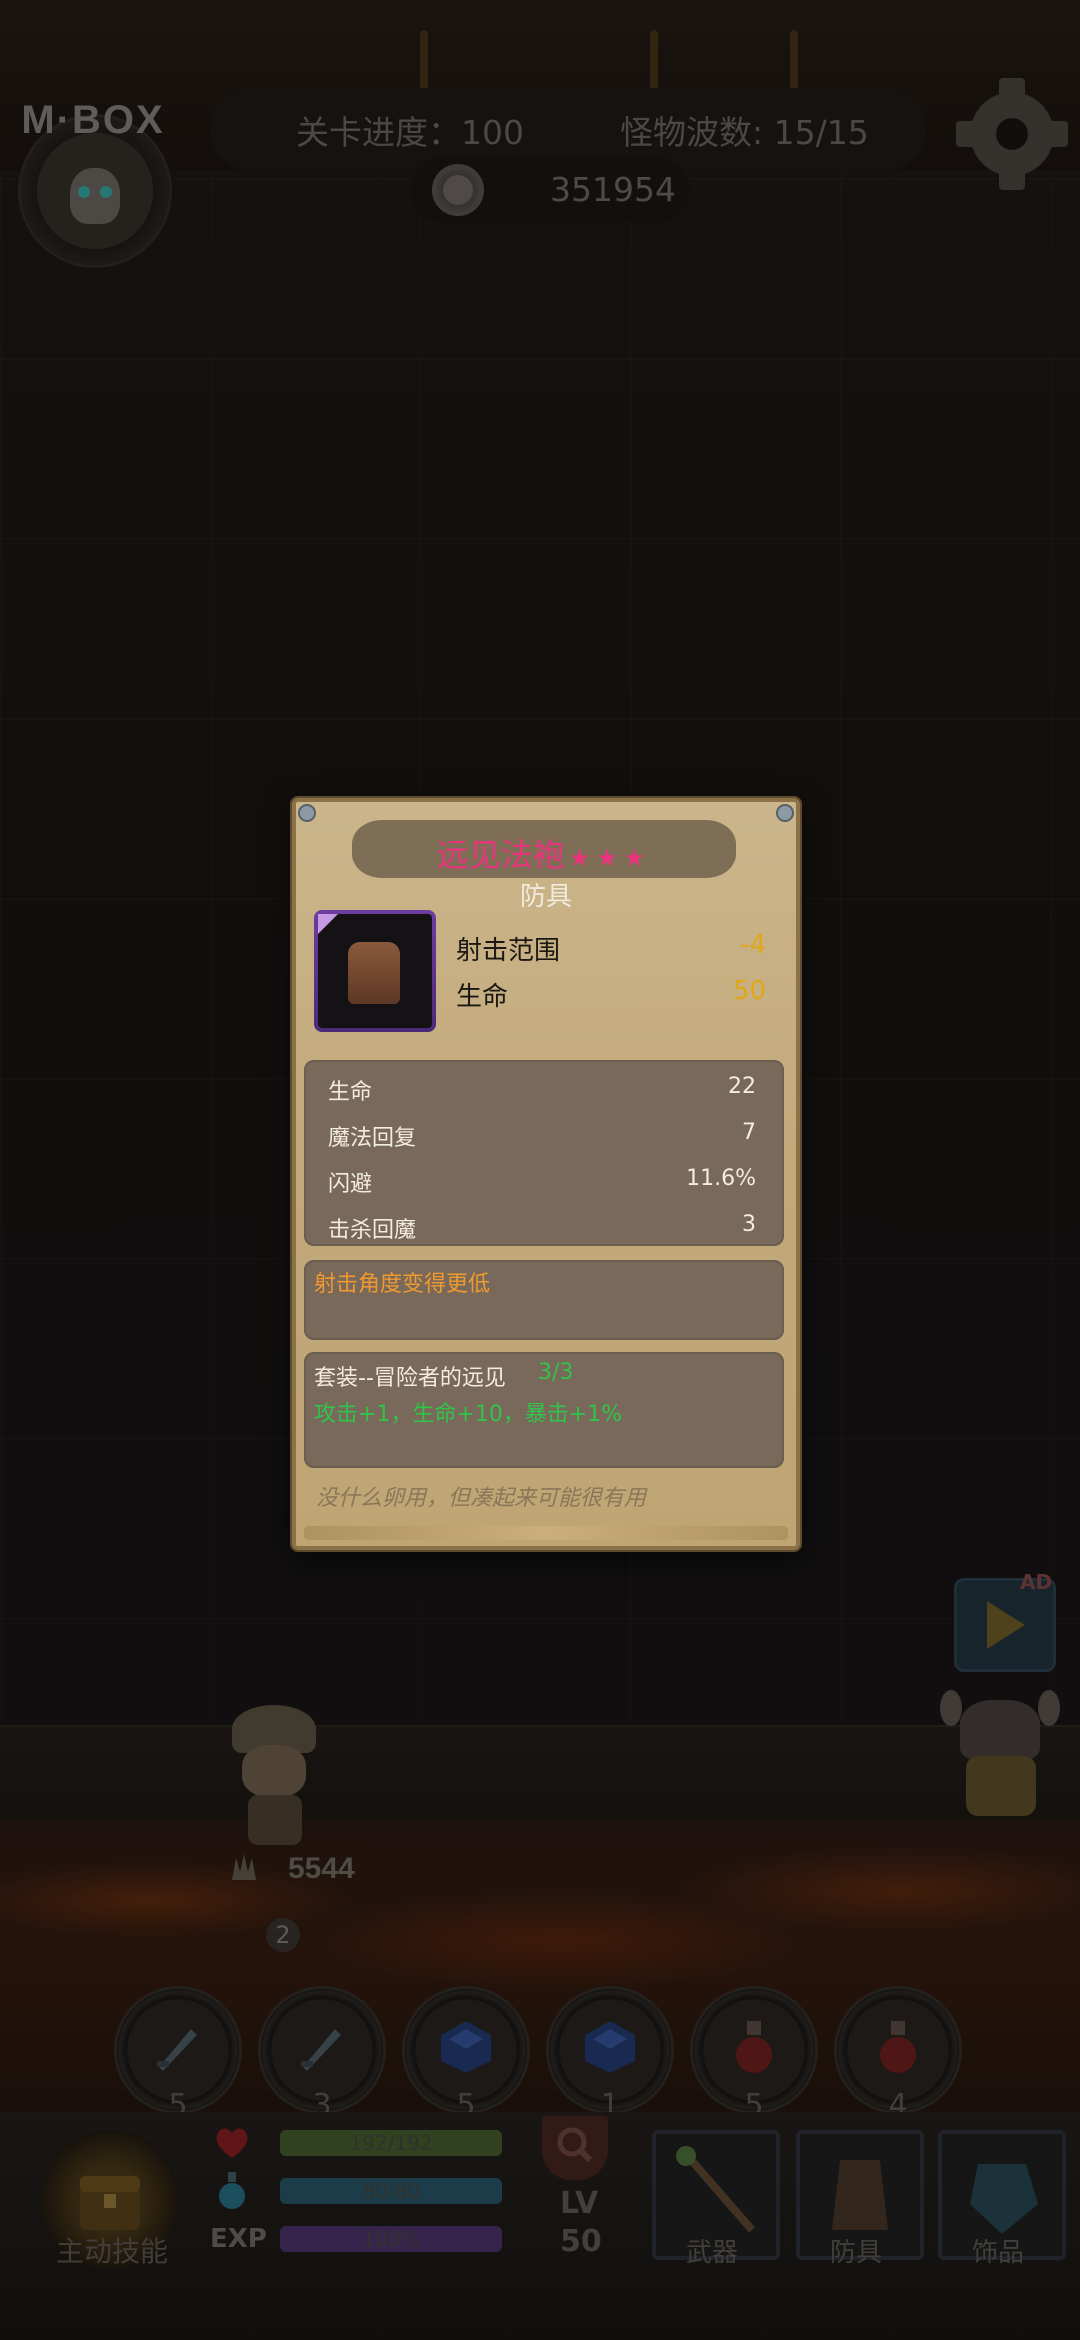 The image size is (1080, 2340). What do you see at coordinates (611, 948) in the screenshot?
I see `main-stat-row: 射击范围 -4` at bounding box center [611, 948].